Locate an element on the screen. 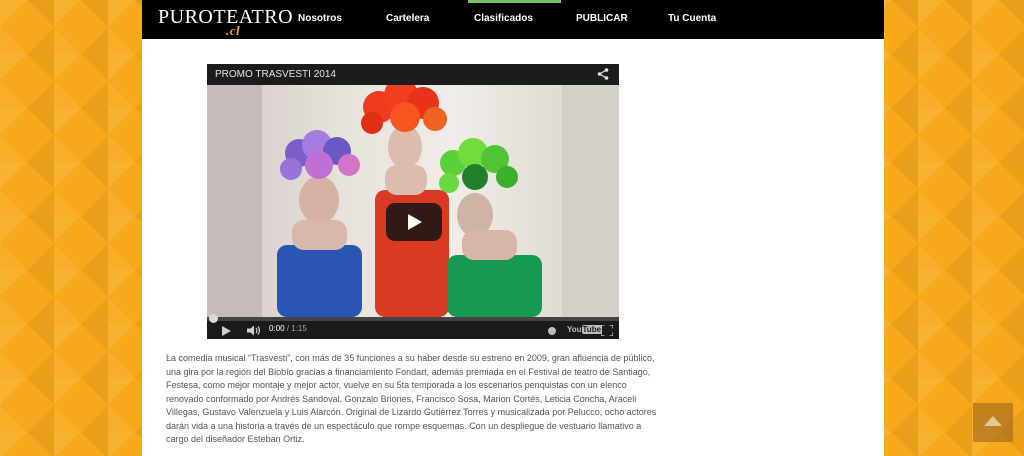 The width and height of the screenshot is (1024, 456). youtube-logo: YouTube is located at coordinates (585, 329).